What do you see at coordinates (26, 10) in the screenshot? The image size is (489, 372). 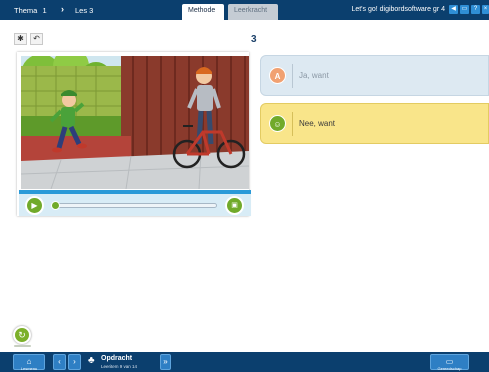 I see `breadcrumb-thema-label: Thema` at bounding box center [26, 10].